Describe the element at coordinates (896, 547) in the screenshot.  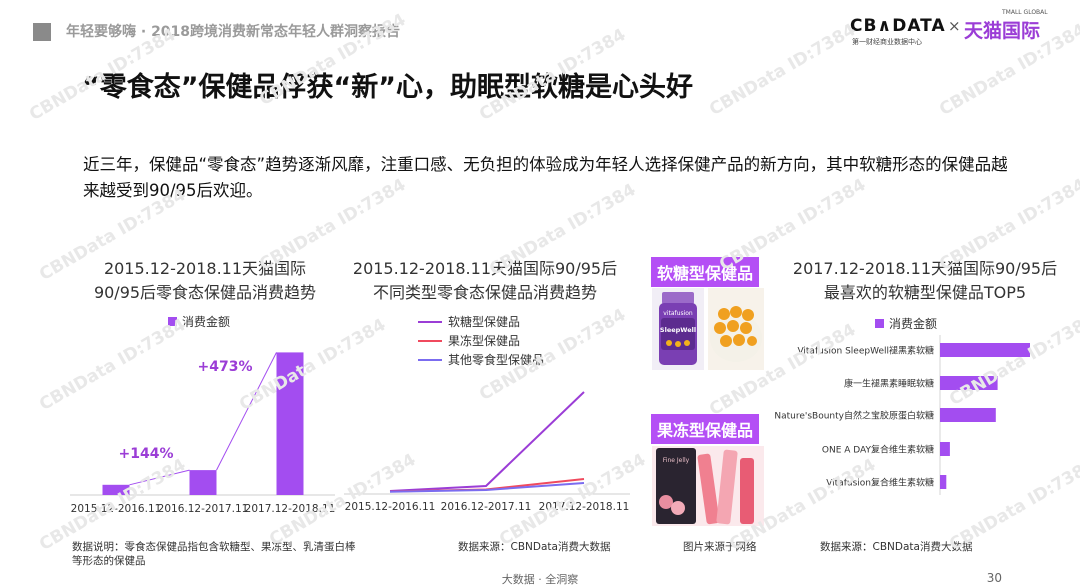
I see `chart3-source: 数据来源：CBNData消费大数据` at that location.